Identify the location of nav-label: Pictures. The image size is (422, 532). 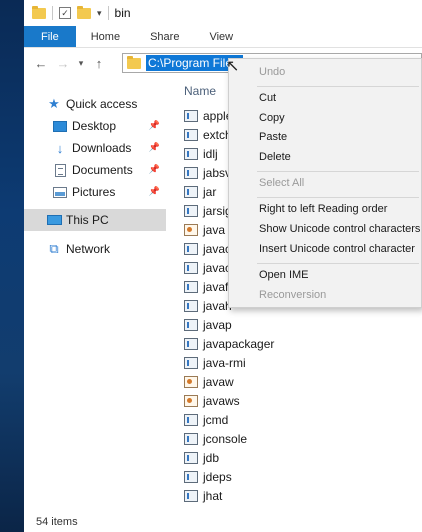
(94, 192).